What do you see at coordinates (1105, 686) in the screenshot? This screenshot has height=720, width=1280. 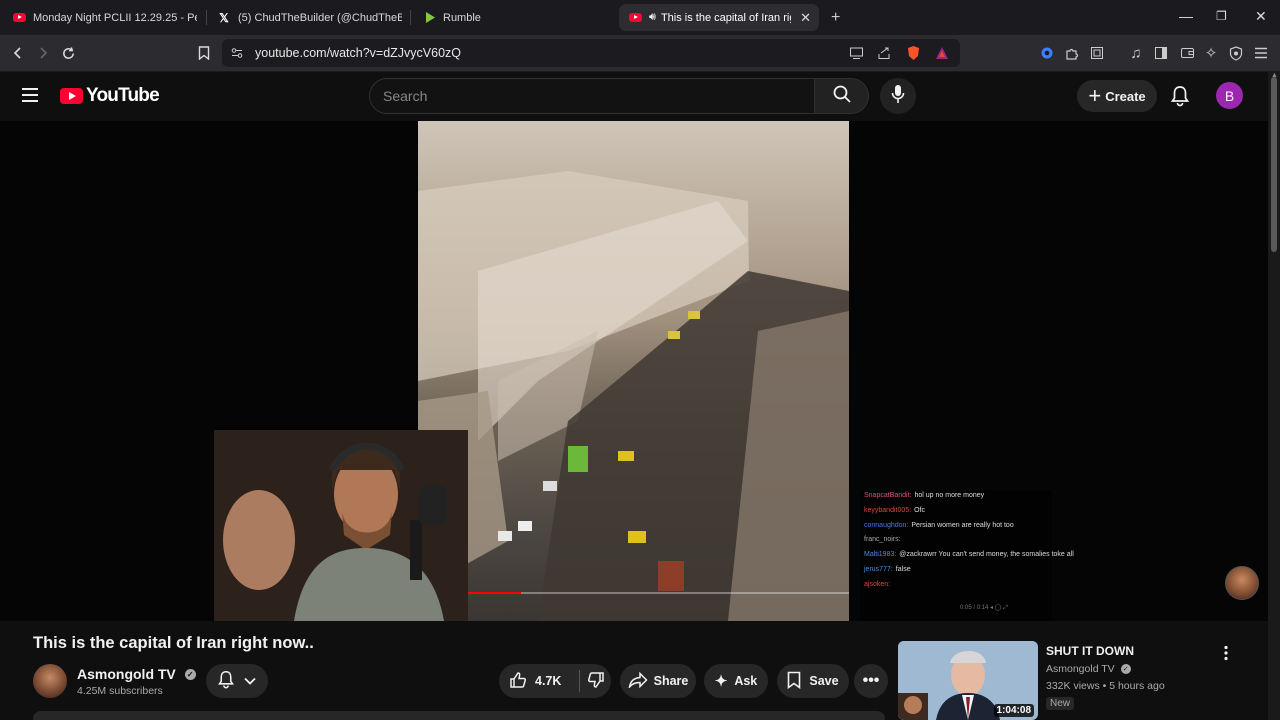 I see `recommended-meta: 332K views • 5 hours ago` at bounding box center [1105, 686].